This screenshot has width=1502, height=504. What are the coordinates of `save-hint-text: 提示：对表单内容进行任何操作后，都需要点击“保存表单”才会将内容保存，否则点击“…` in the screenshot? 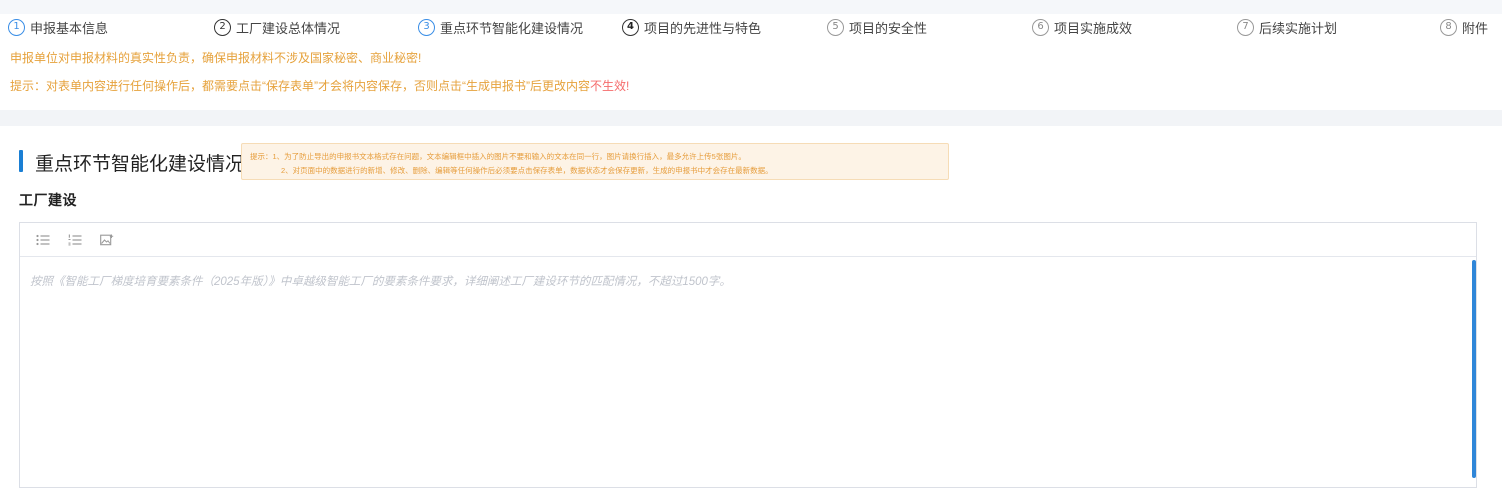 It's located at (300, 86).